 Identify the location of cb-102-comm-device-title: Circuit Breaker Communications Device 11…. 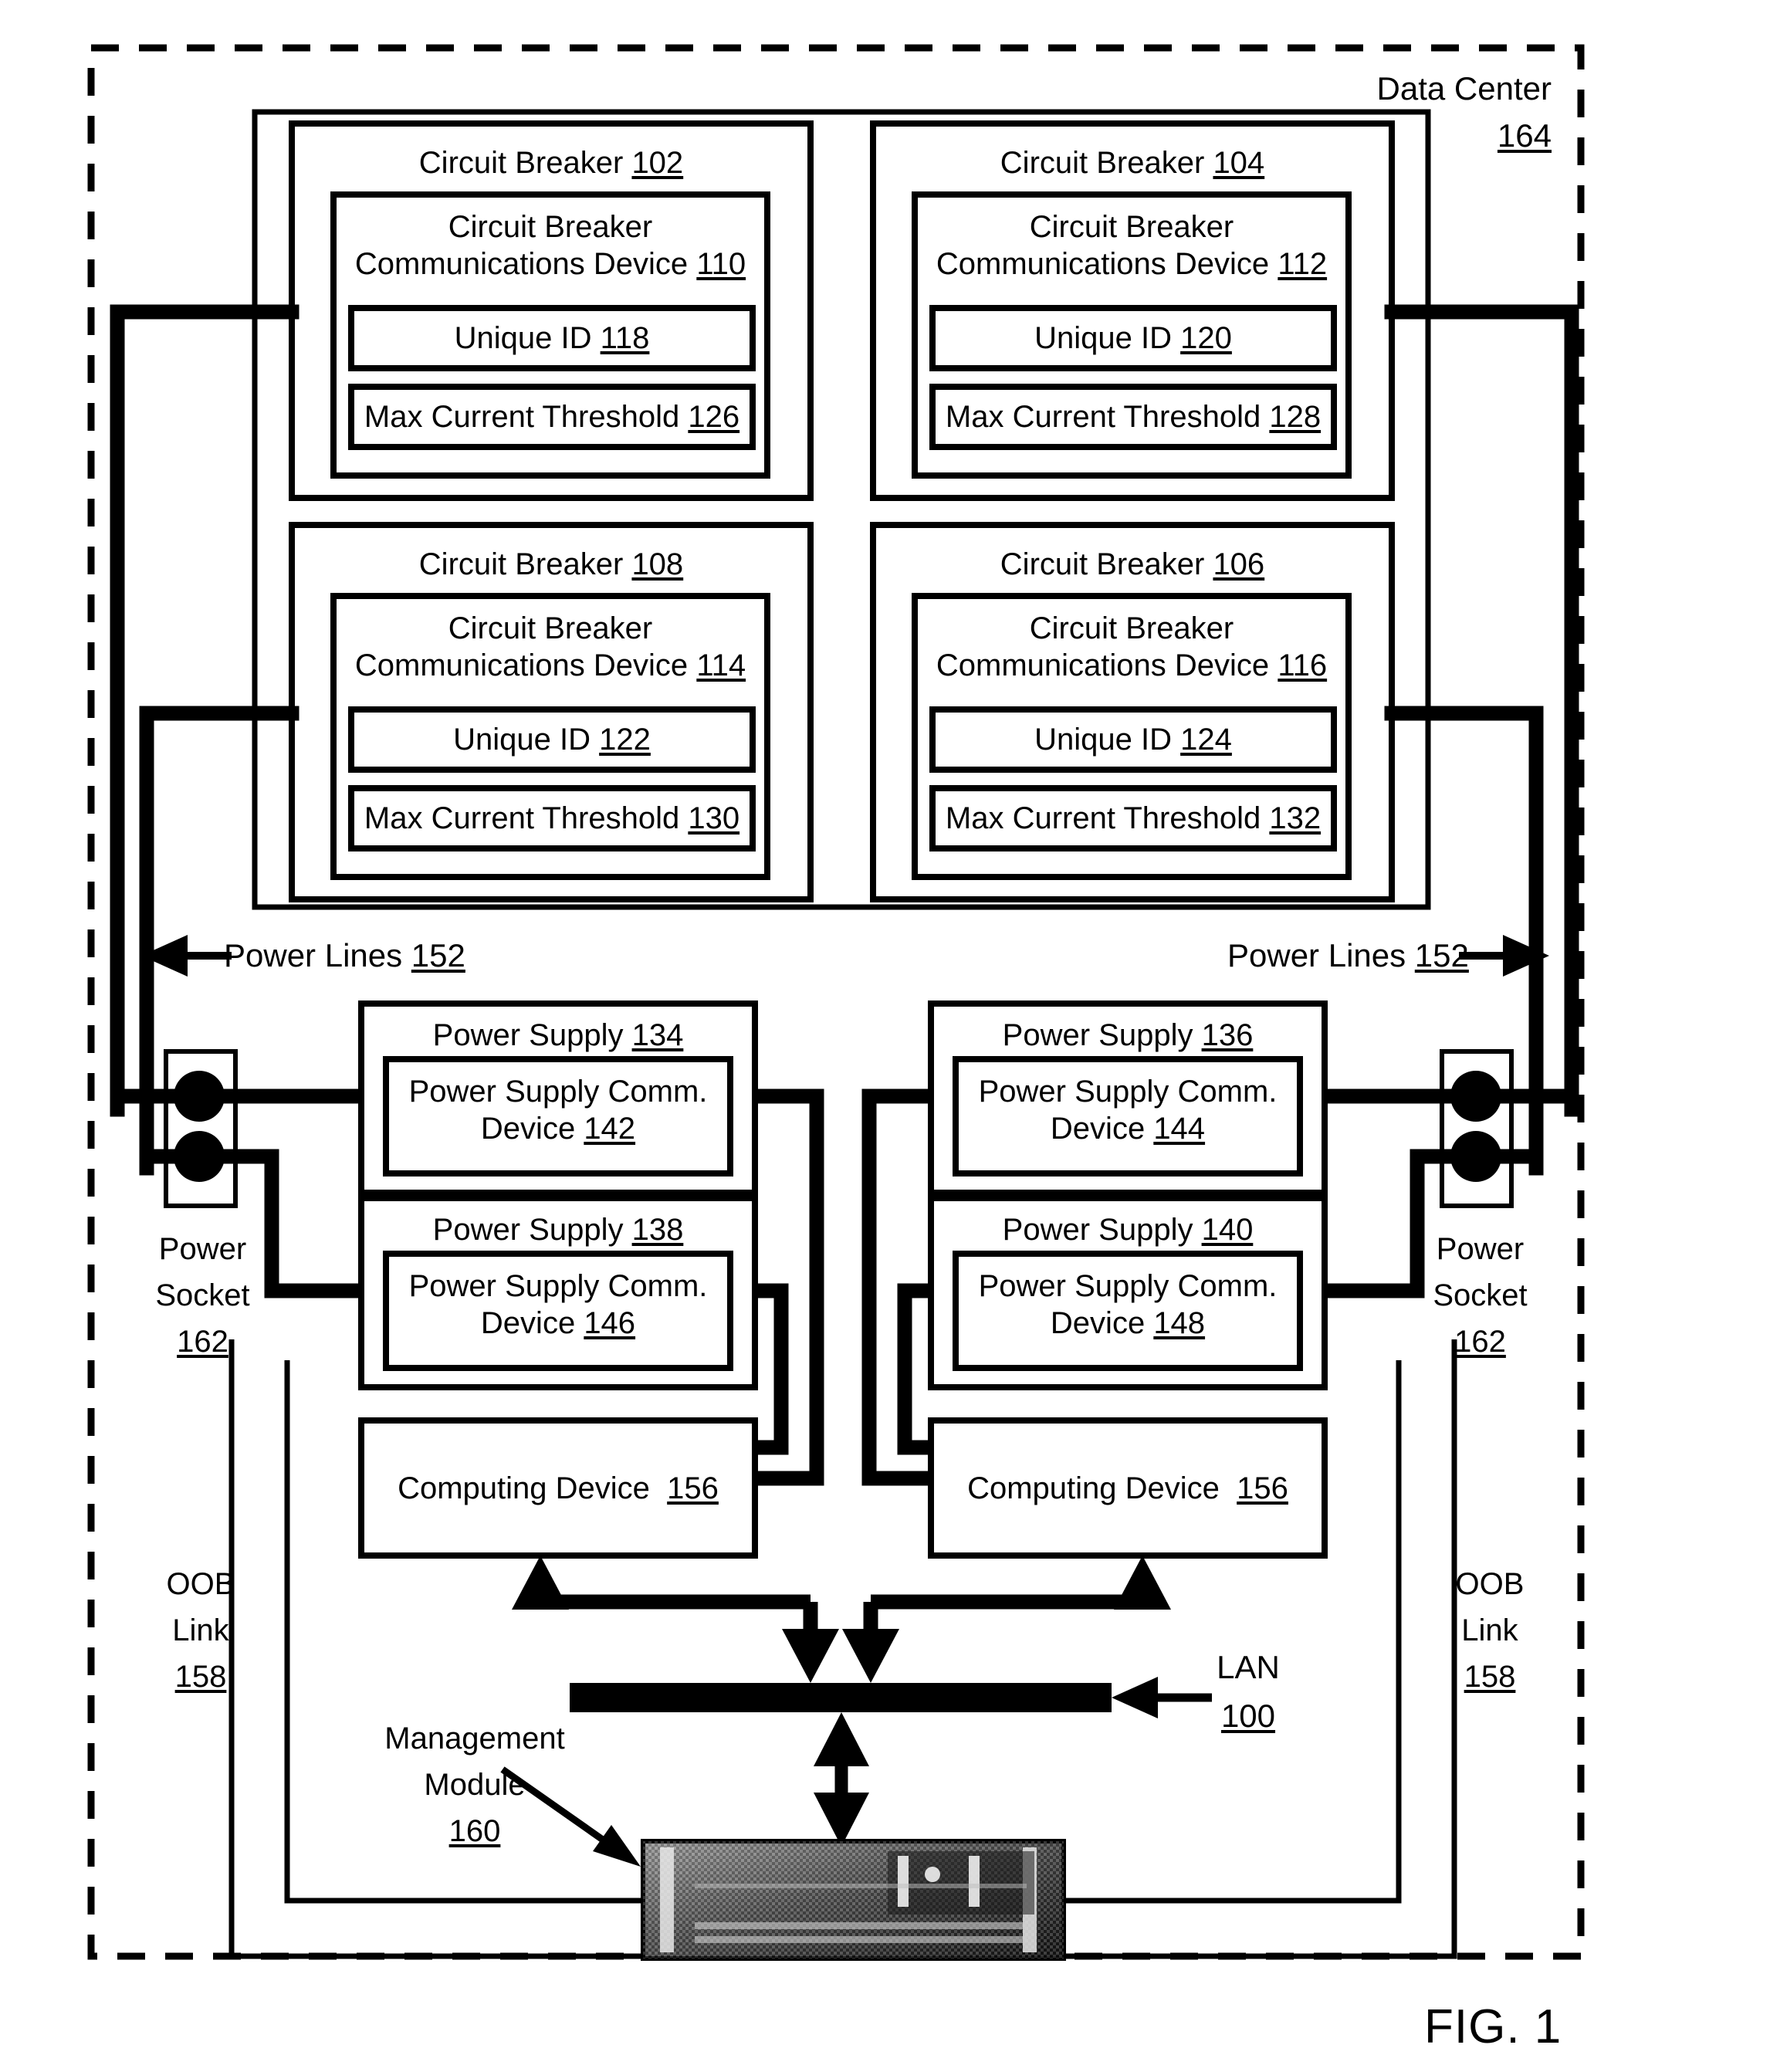
(550, 245).